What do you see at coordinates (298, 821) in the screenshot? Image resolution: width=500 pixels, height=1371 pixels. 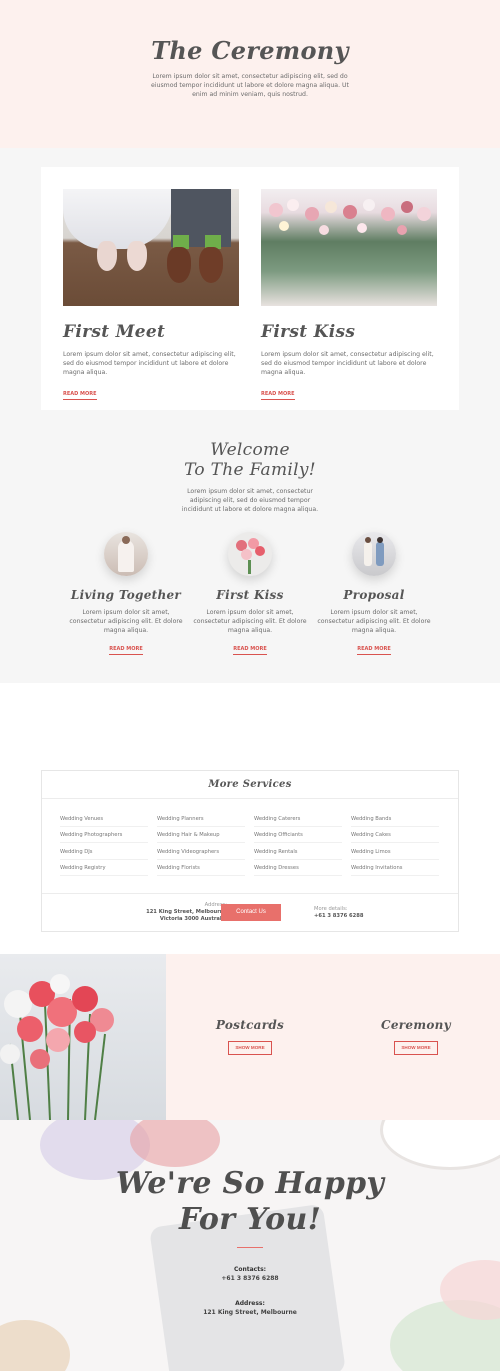 I see `service-link: Wedding Caterers` at bounding box center [298, 821].